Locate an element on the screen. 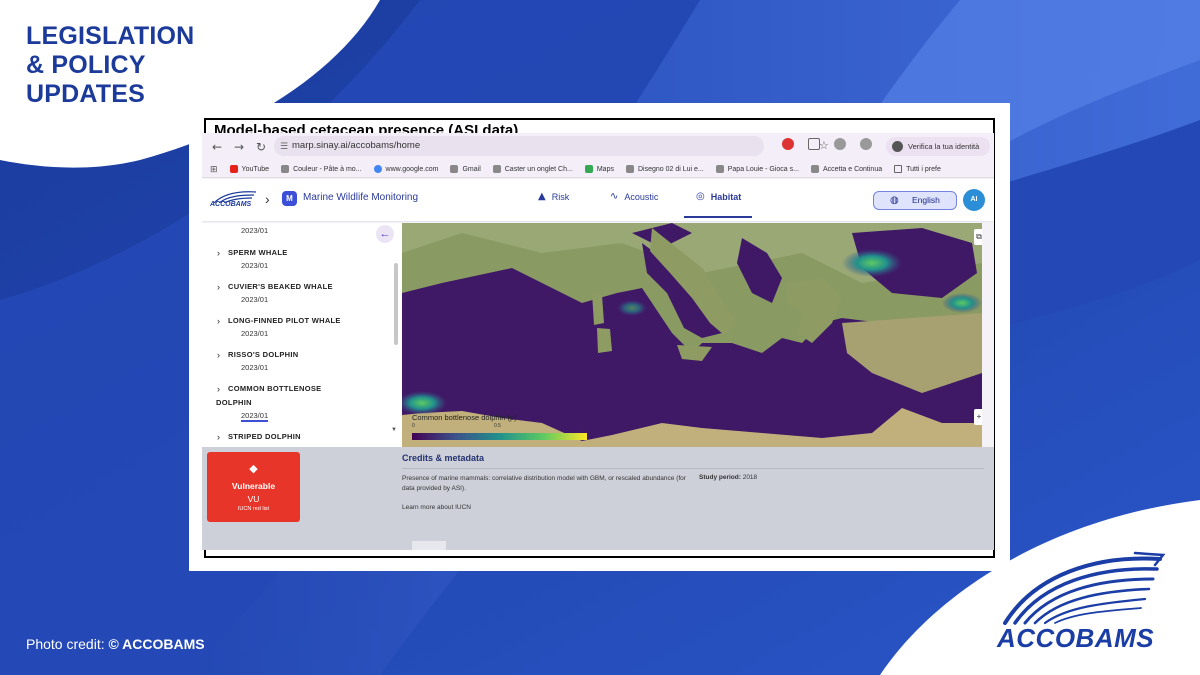 The image size is (1200, 675). species-date-selected: 2023/01 is located at coordinates (255, 416).